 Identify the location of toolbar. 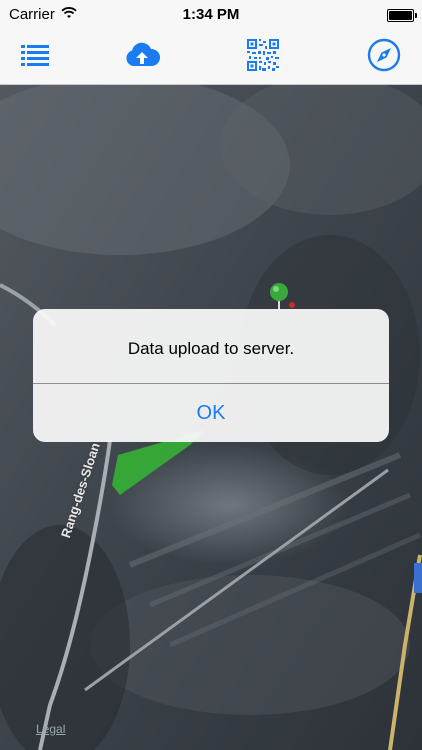
(211, 57).